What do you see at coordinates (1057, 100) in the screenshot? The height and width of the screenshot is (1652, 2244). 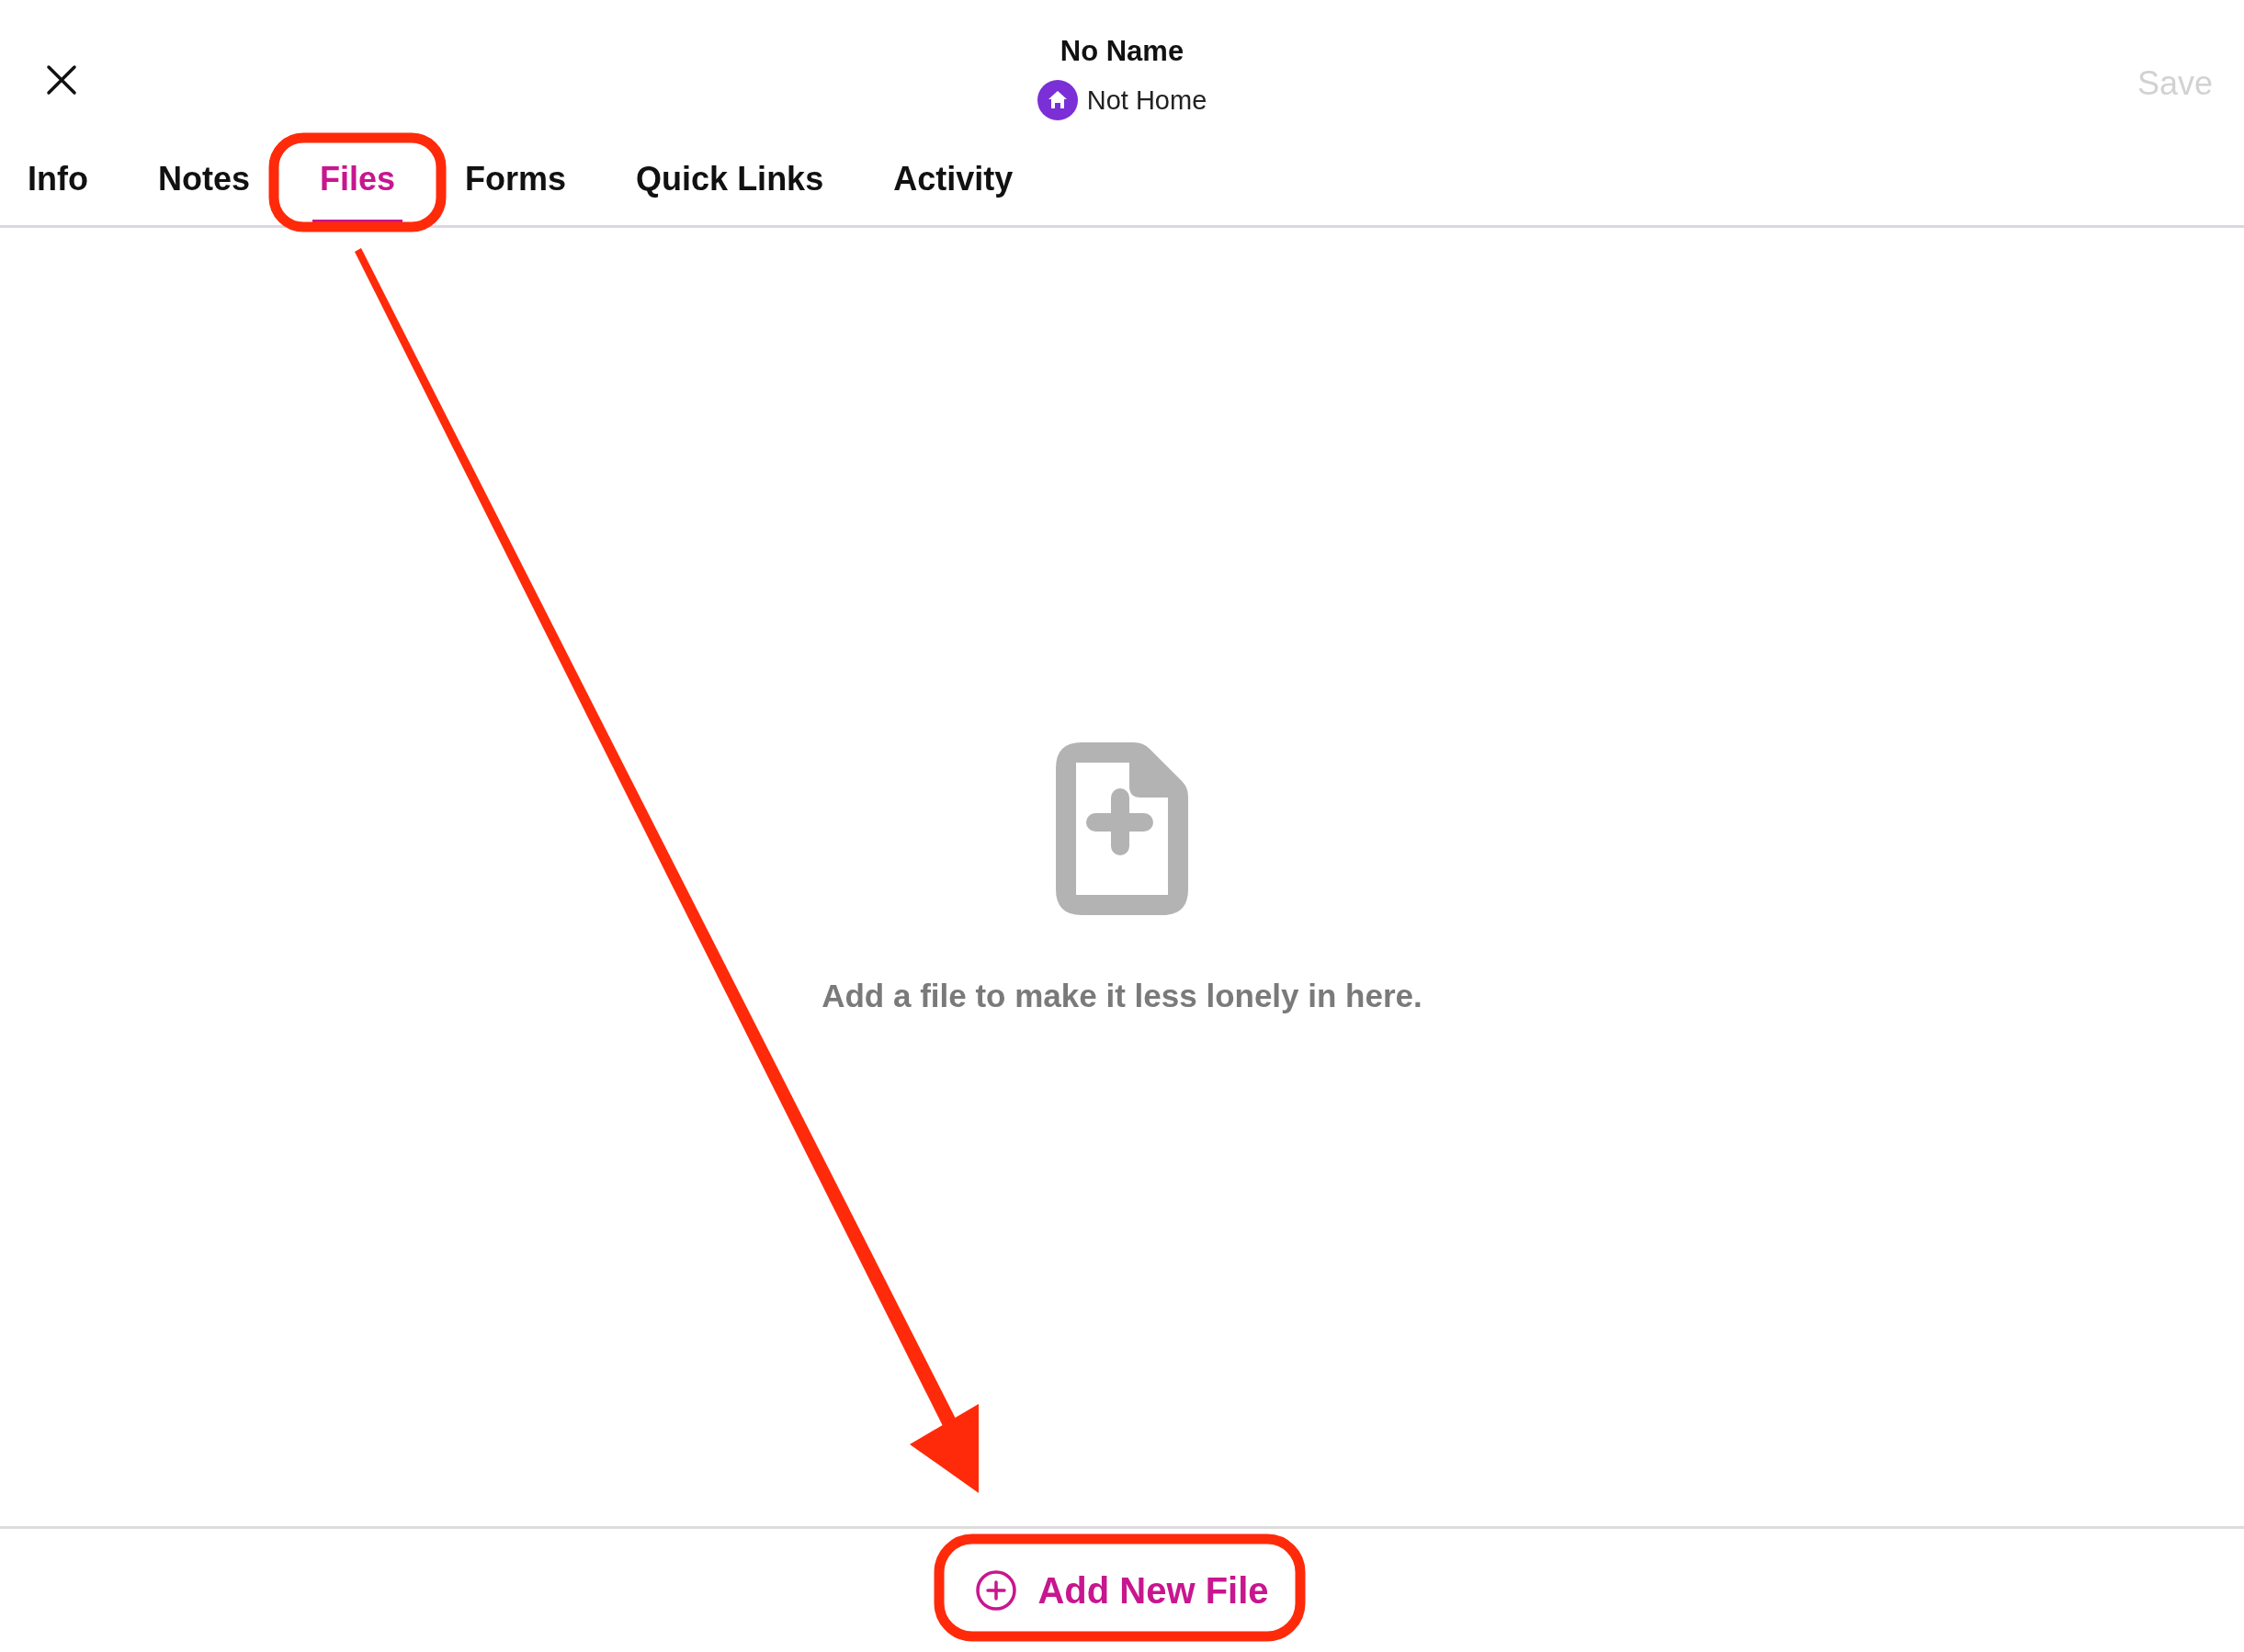 I see `home-icon` at bounding box center [1057, 100].